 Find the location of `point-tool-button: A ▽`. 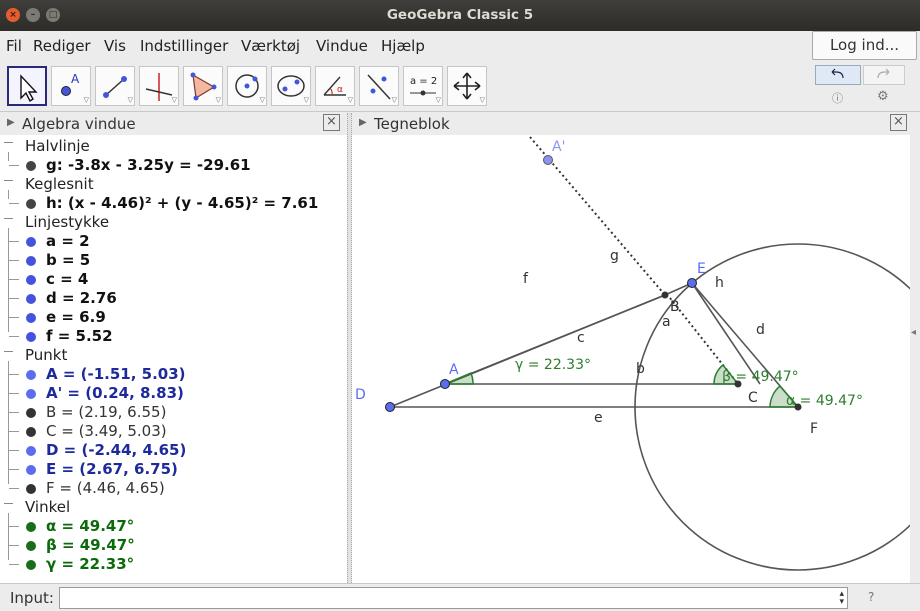

point-tool-button: A ▽ is located at coordinates (71, 86).